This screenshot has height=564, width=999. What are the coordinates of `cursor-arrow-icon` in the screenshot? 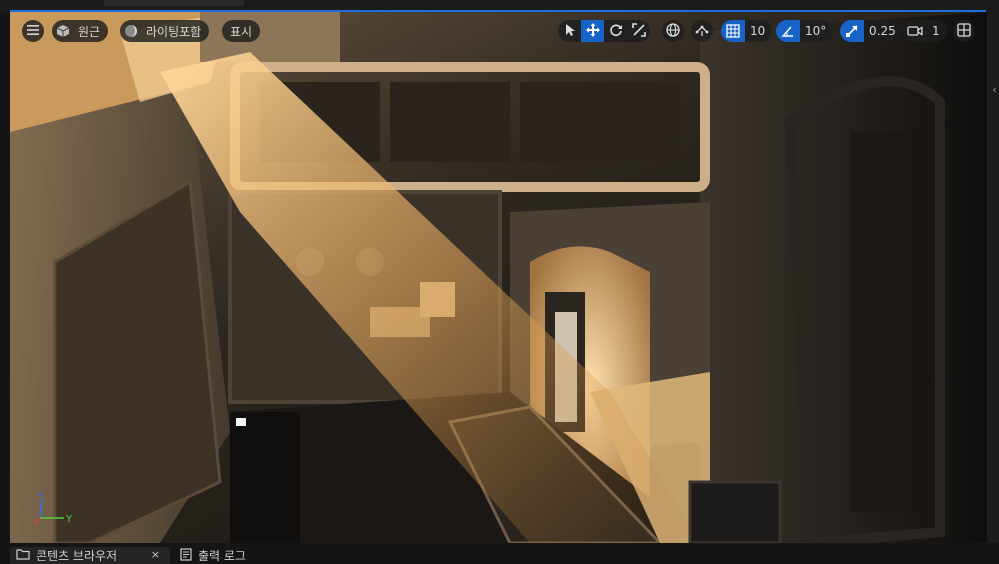 It's located at (570, 31).